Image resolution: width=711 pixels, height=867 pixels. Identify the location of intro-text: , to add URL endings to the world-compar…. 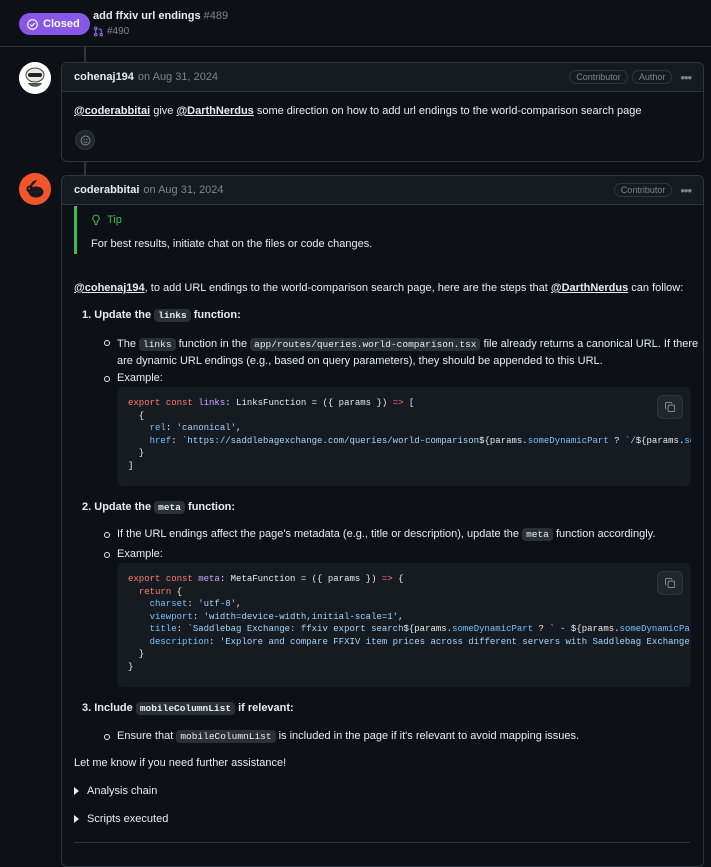
(347, 288).